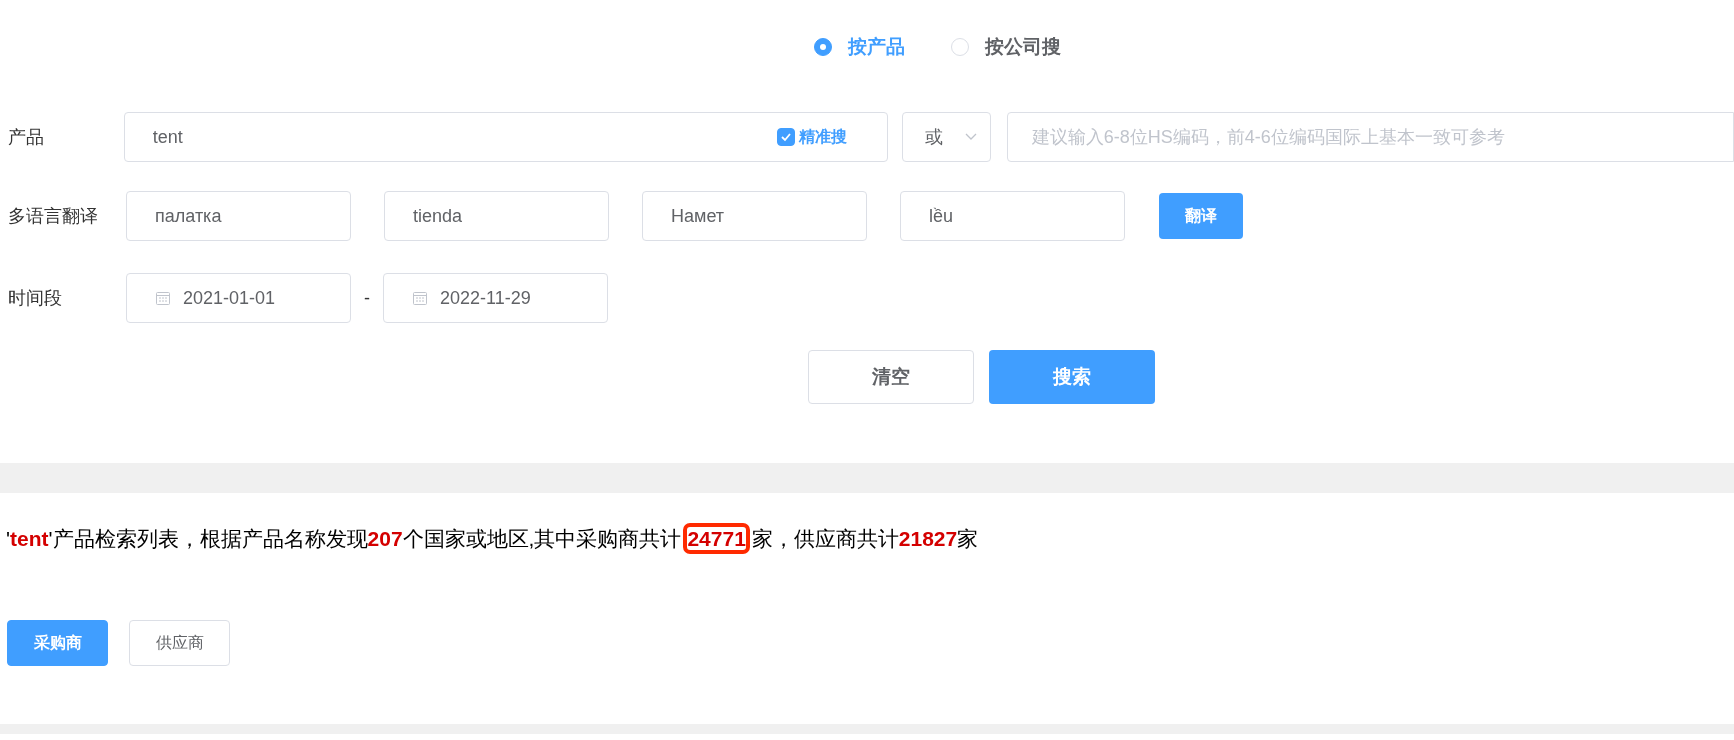 Image resolution: width=1734 pixels, height=740 pixels. Describe the element at coordinates (785, 137) in the screenshot. I see `checkbox-icon` at that location.